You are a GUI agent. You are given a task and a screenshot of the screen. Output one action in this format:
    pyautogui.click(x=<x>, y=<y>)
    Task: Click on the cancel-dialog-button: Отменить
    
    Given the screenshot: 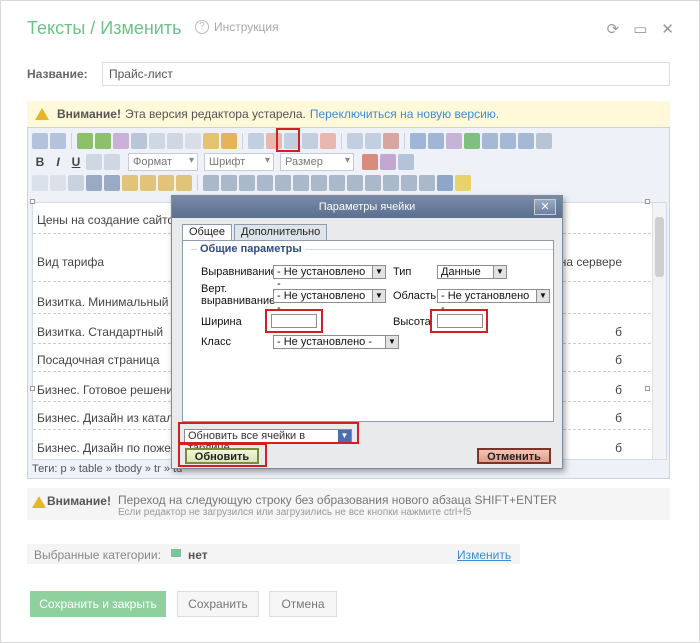 What is the action you would take?
    pyautogui.click(x=514, y=456)
    